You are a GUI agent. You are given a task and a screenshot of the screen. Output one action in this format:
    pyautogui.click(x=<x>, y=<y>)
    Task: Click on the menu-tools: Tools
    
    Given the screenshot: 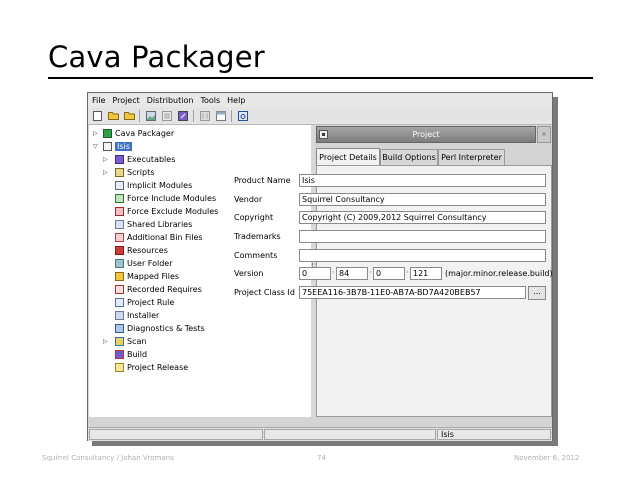 What is the action you would take?
    pyautogui.click(x=210, y=100)
    